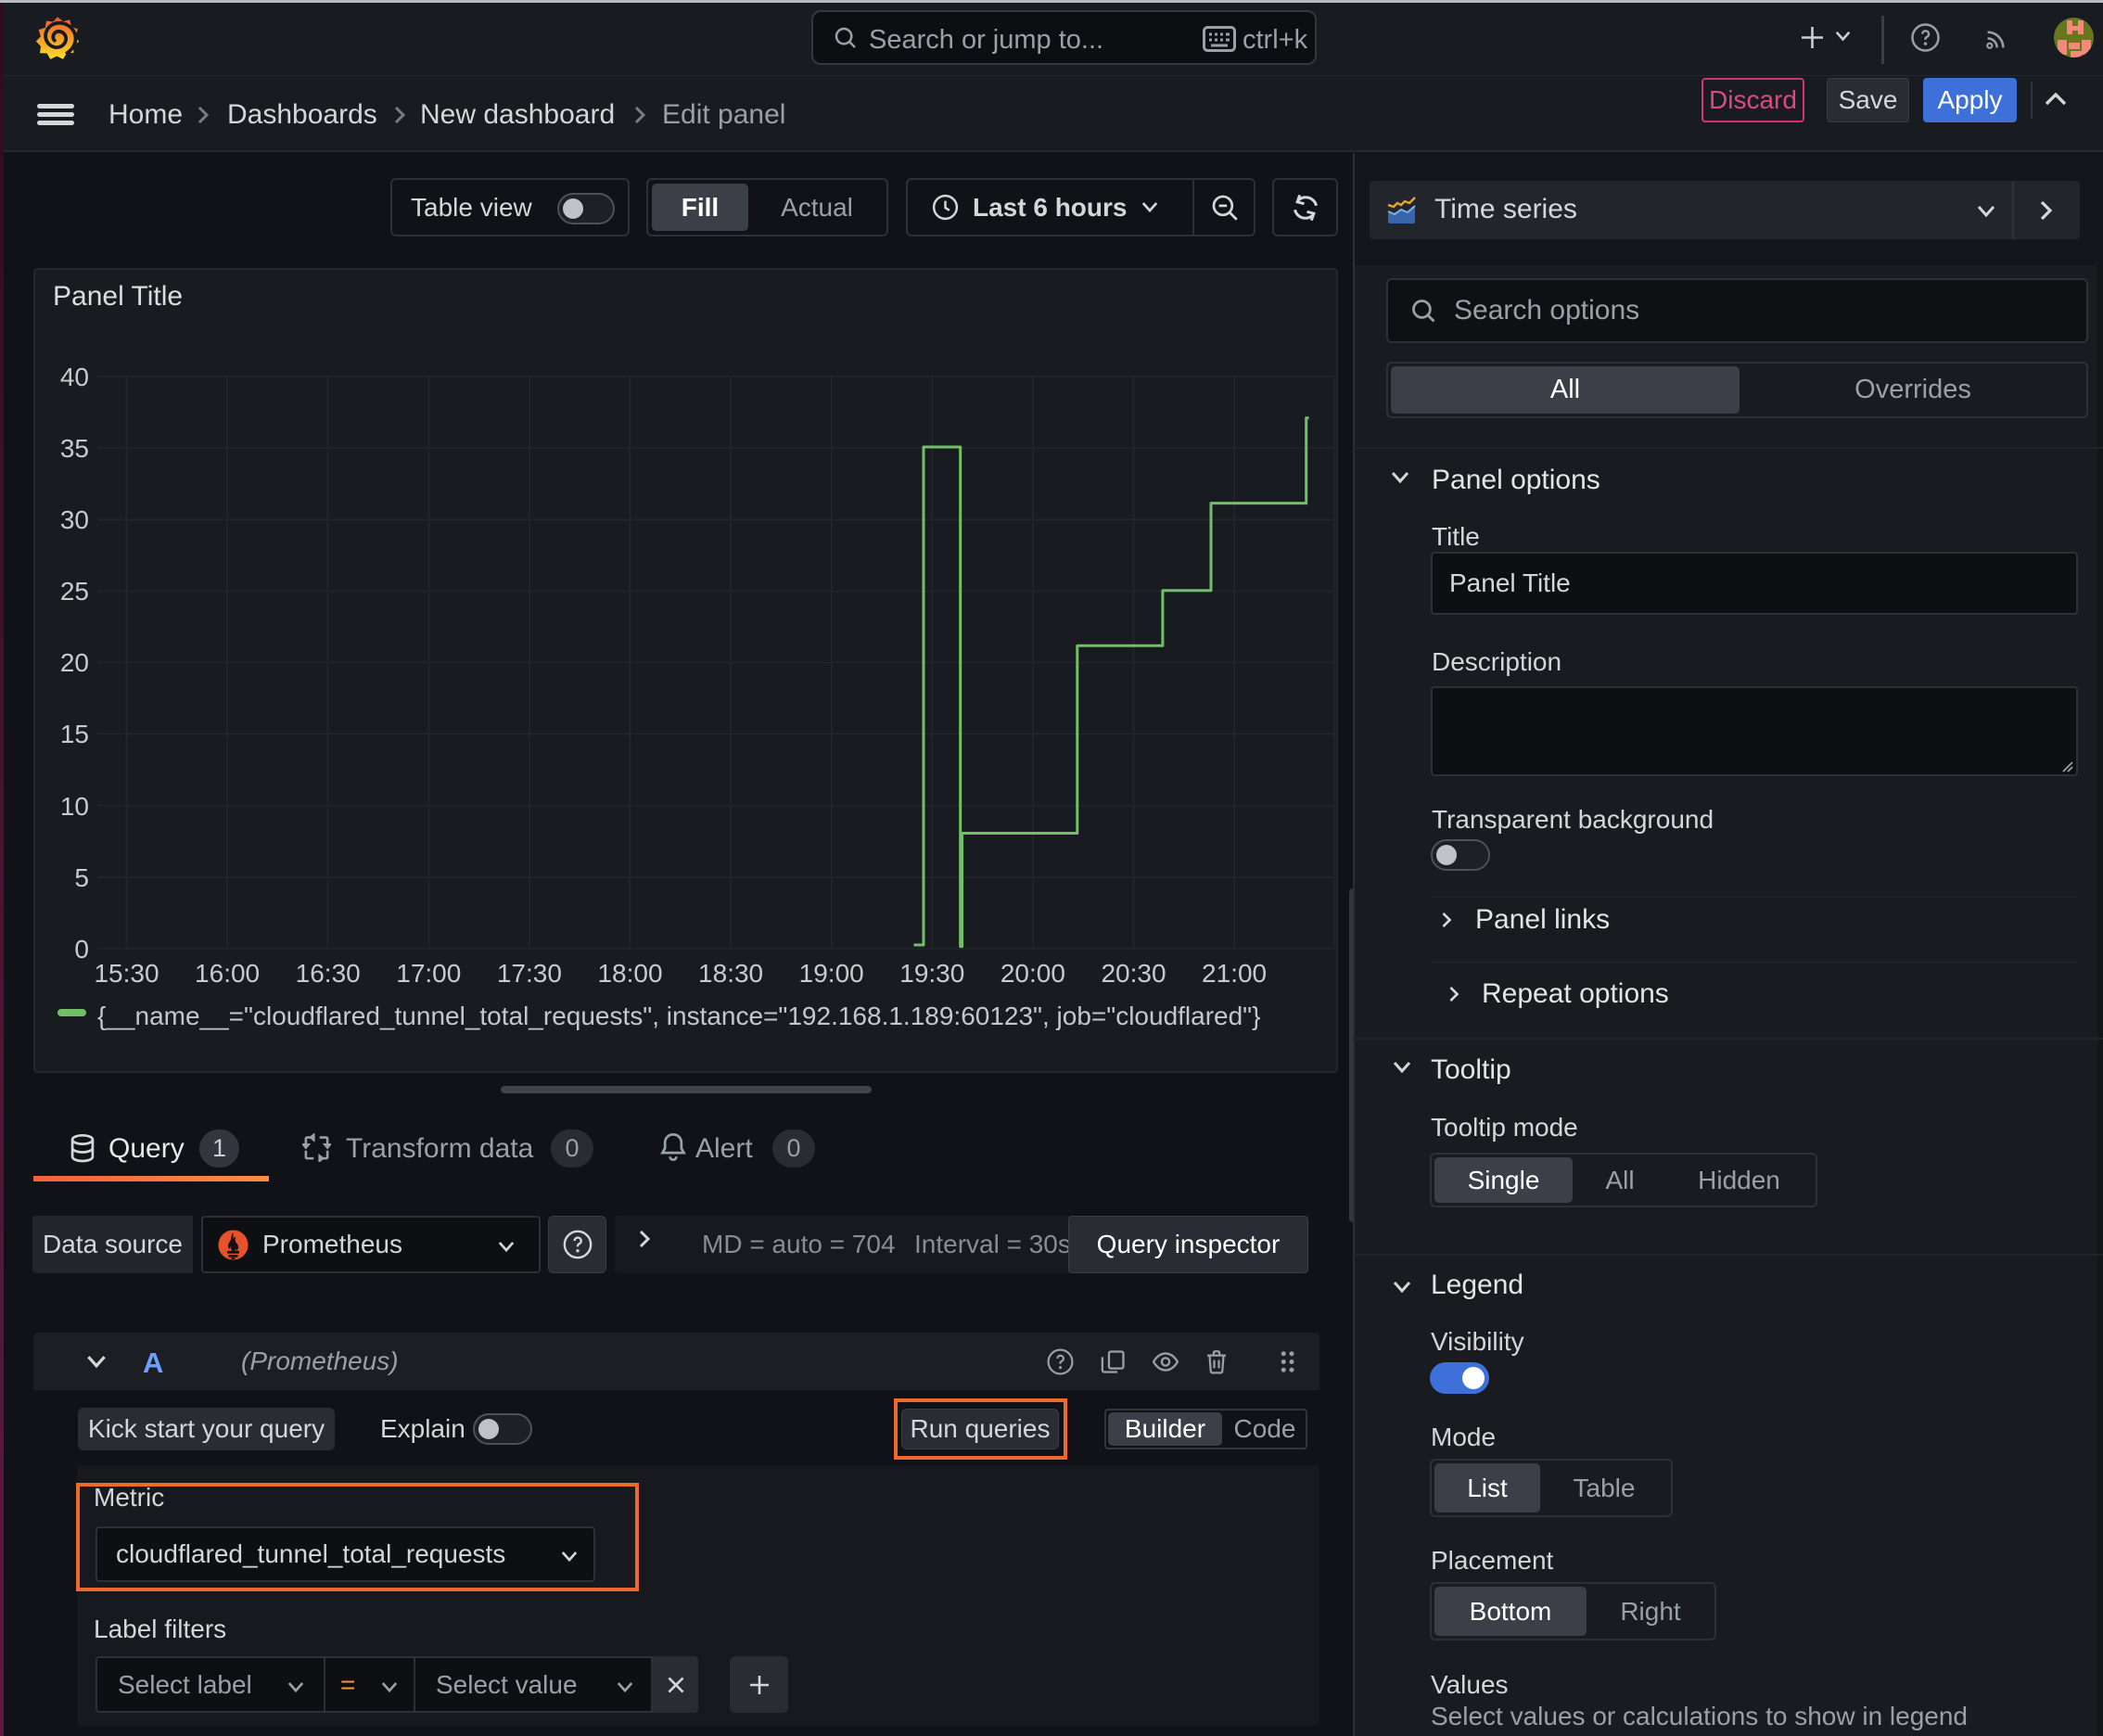  What do you see at coordinates (81, 877) in the screenshot?
I see `svg-text: 5` at bounding box center [81, 877].